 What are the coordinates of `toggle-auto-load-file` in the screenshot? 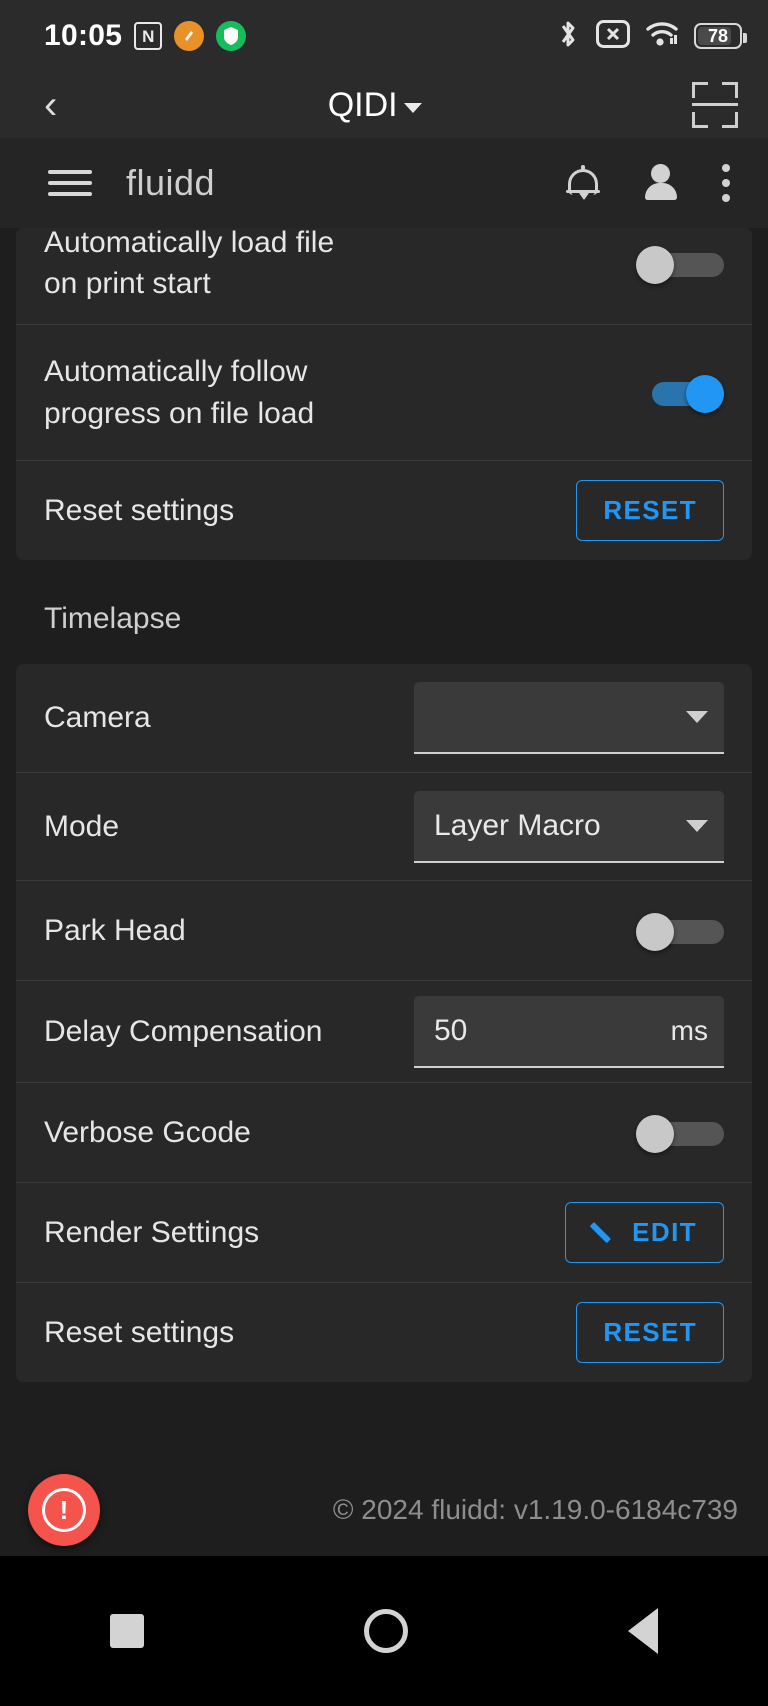 It's located at (680, 265).